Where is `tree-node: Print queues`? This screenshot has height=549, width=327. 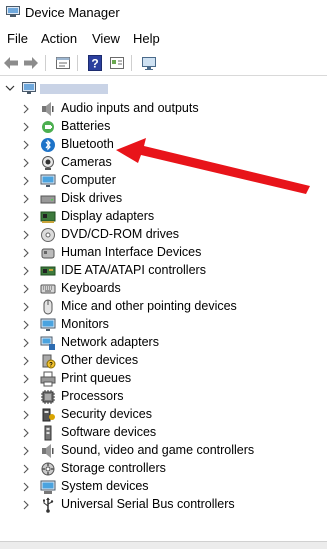
tree-node: Print queues is located at coordinates (163, 379).